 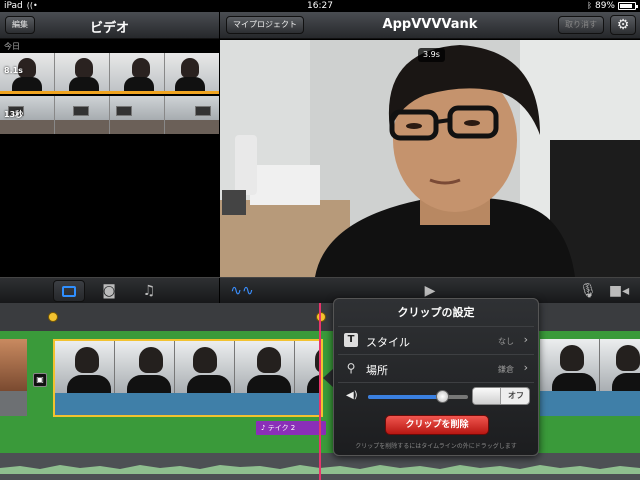 I want to click on playhead, so click(x=320, y=391).